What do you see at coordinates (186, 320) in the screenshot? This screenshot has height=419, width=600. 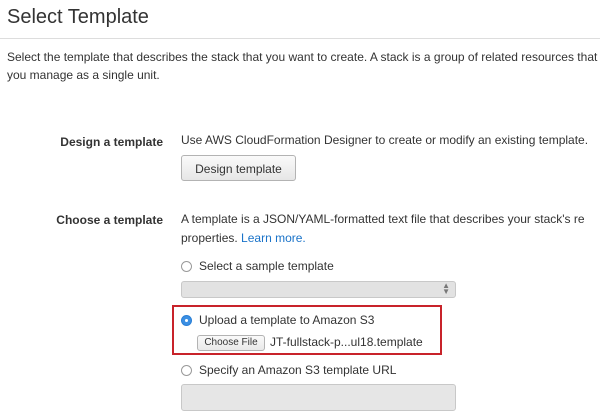 I see `upload-template-radio` at bounding box center [186, 320].